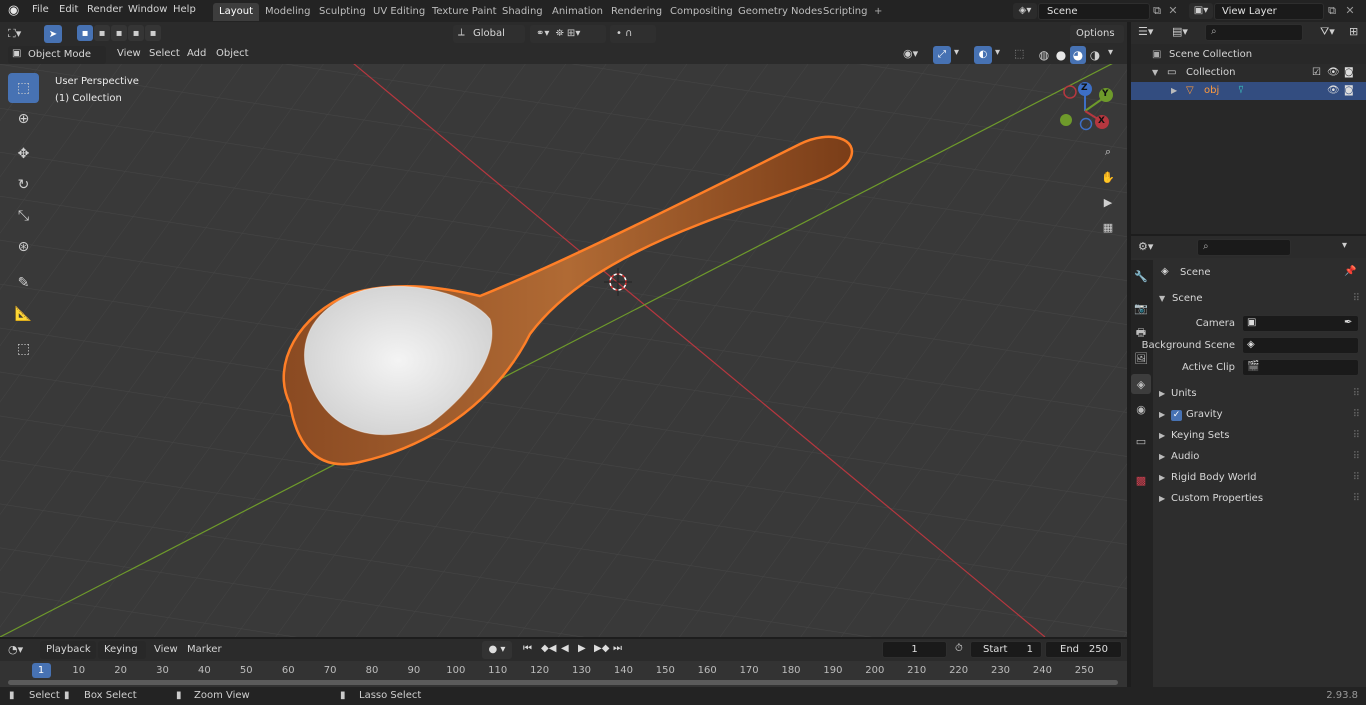 This screenshot has width=1366, height=705. What do you see at coordinates (1110, 52) in the screenshot?
I see `shading-dropdown-icon: ▾` at bounding box center [1110, 52].